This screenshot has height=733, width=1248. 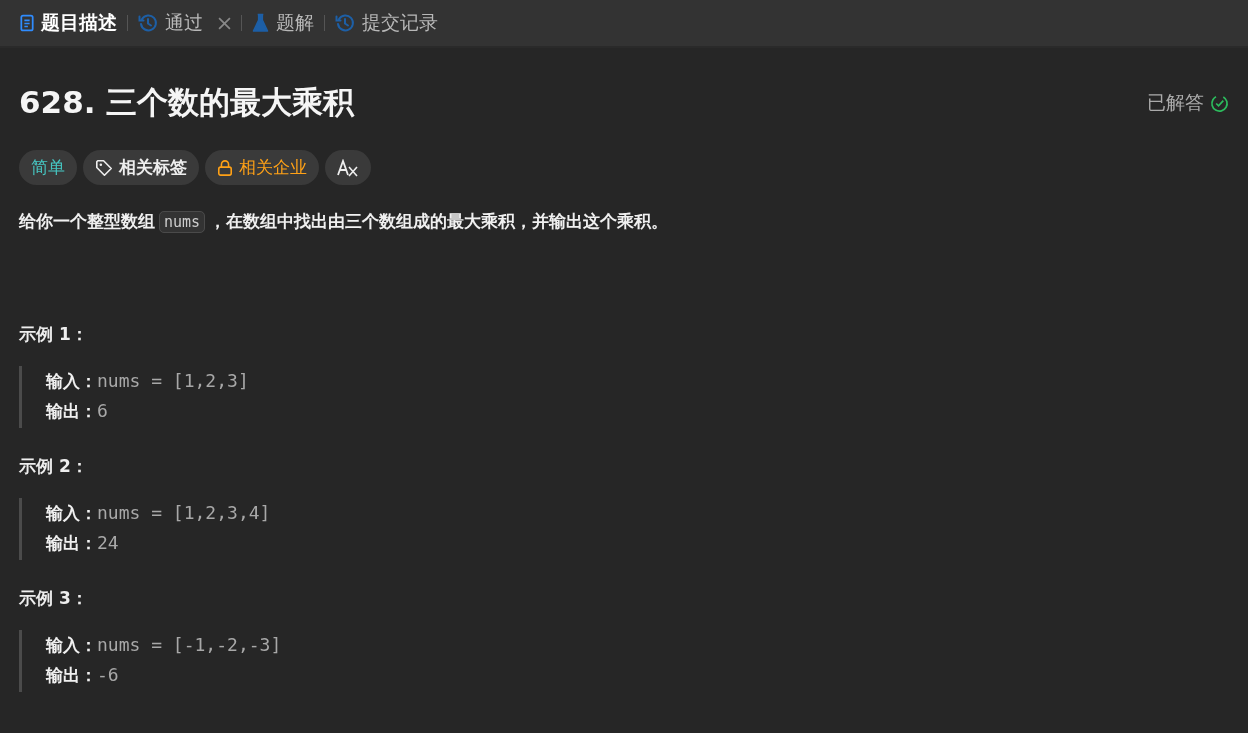 What do you see at coordinates (187, 102) in the screenshot?
I see `problem-title: 628. 三个数的最大乘积` at bounding box center [187, 102].